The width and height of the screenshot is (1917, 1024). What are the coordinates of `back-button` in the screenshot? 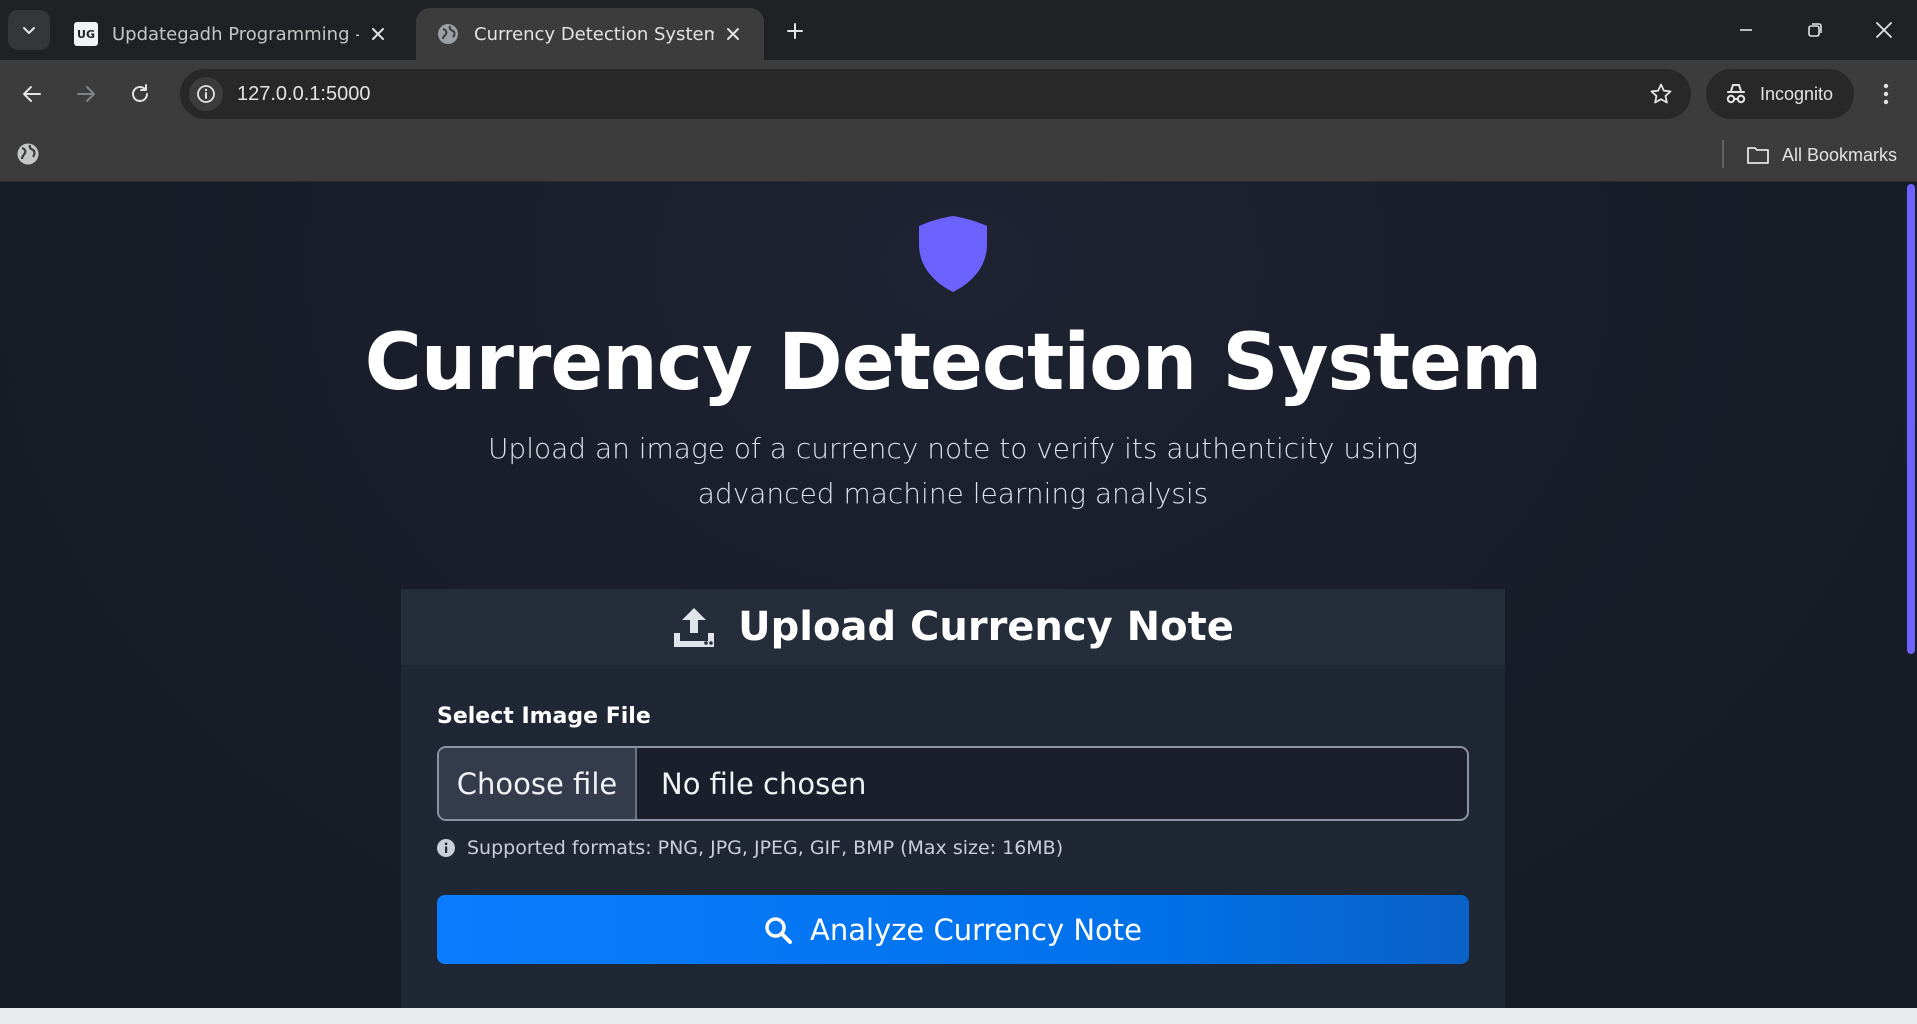 It's located at (32, 94).